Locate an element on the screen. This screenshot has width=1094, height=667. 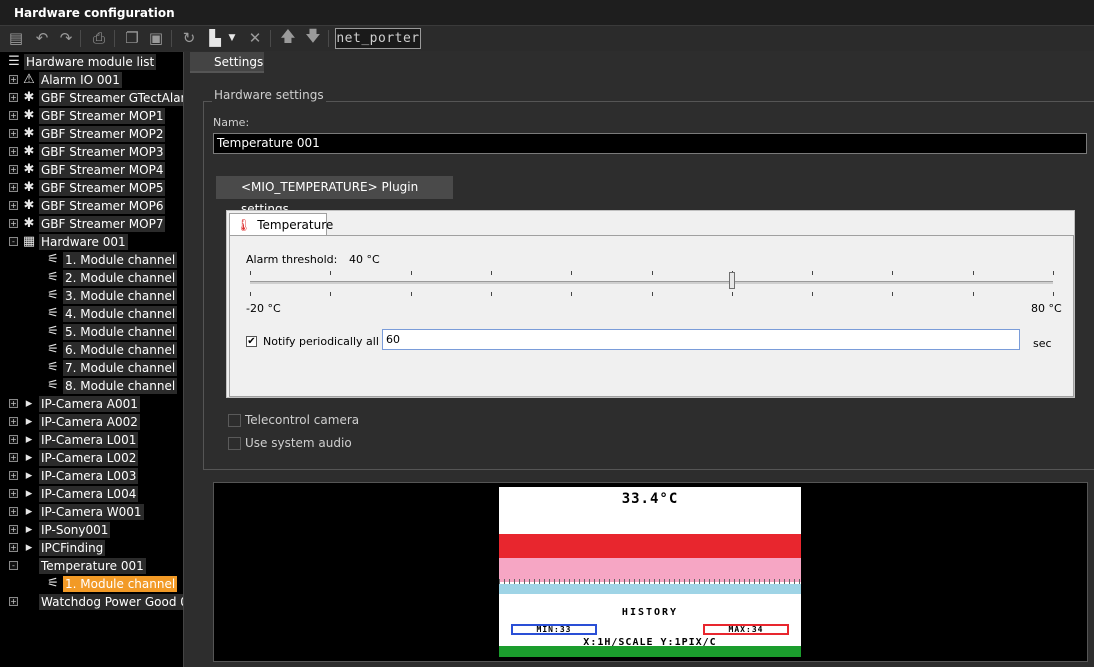
slider-thumb is located at coordinates (731, 280).